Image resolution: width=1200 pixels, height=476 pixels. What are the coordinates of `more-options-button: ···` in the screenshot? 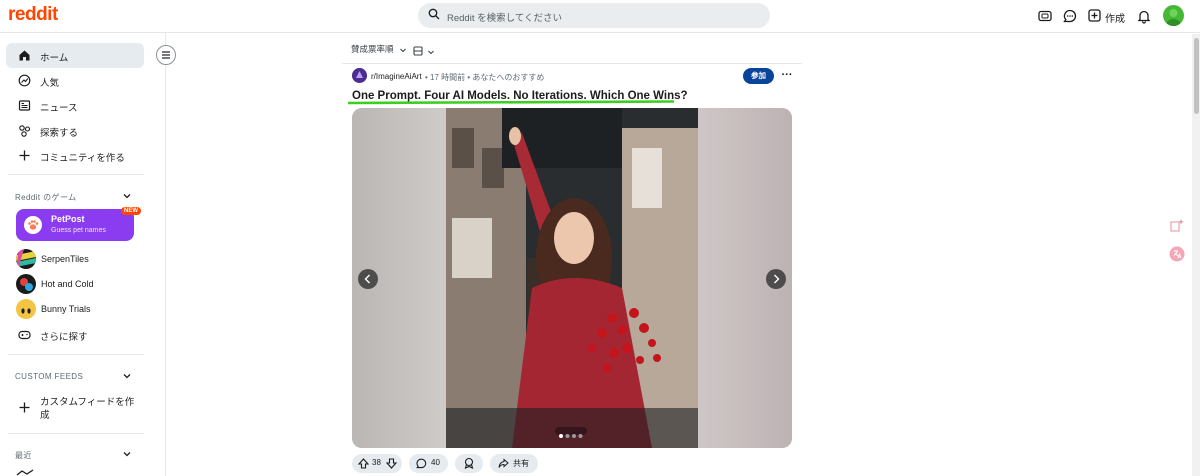 It's located at (787, 76).